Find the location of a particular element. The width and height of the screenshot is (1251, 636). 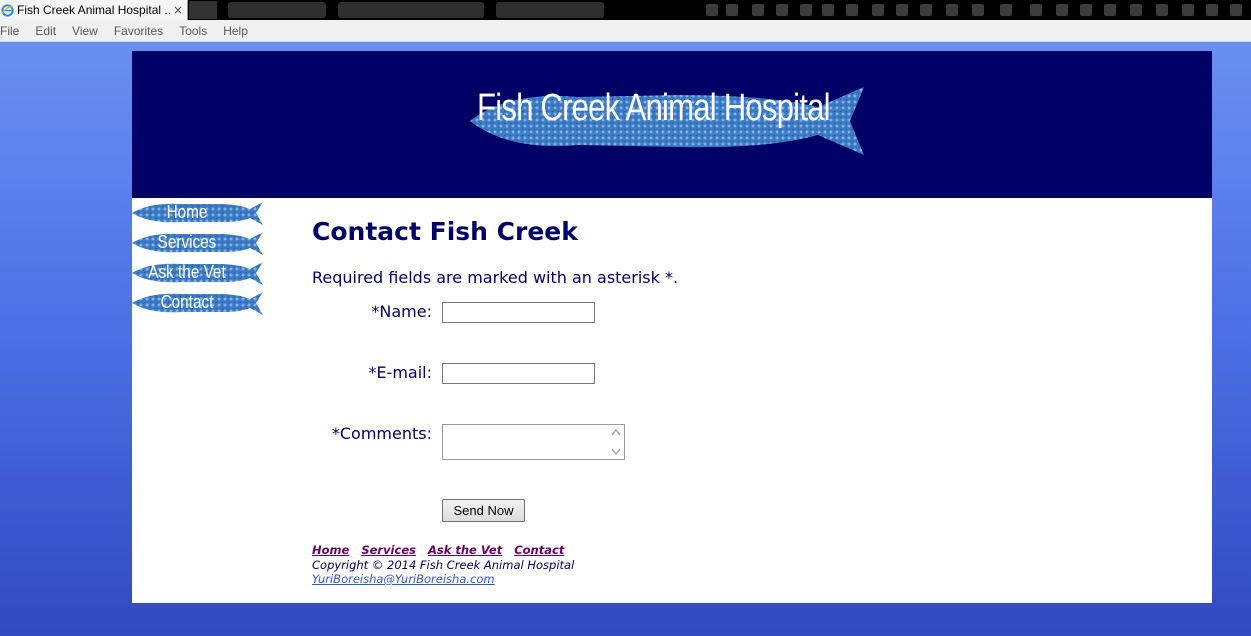

footer-email-link: YuriBoreisha@YuriBoreisha.com is located at coordinates (444, 579).